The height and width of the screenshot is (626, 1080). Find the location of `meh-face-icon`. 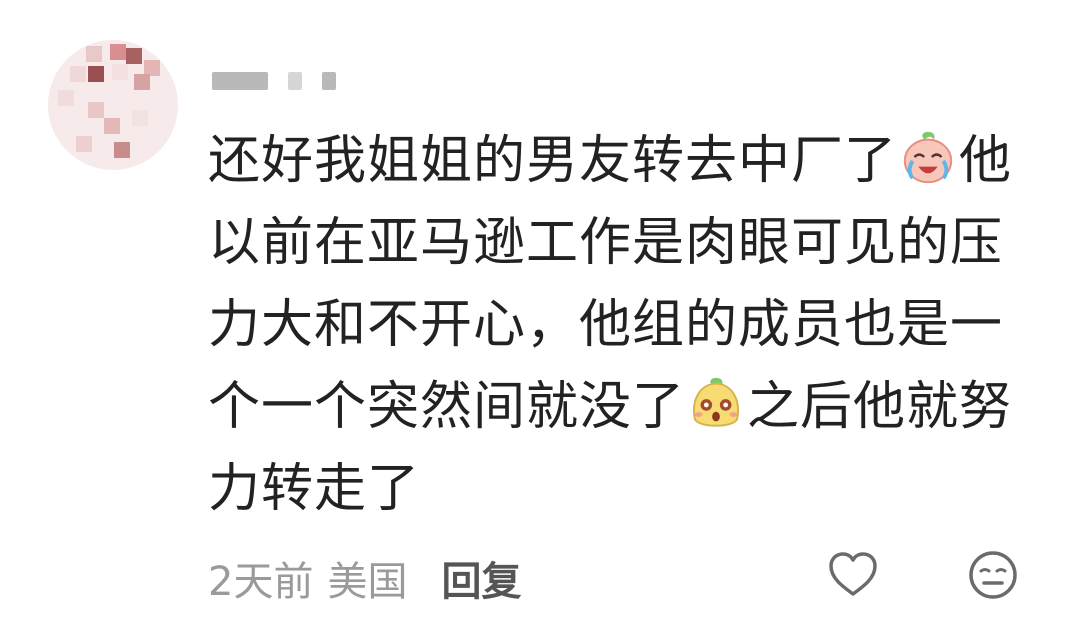

meh-face-icon is located at coordinates (993, 575).